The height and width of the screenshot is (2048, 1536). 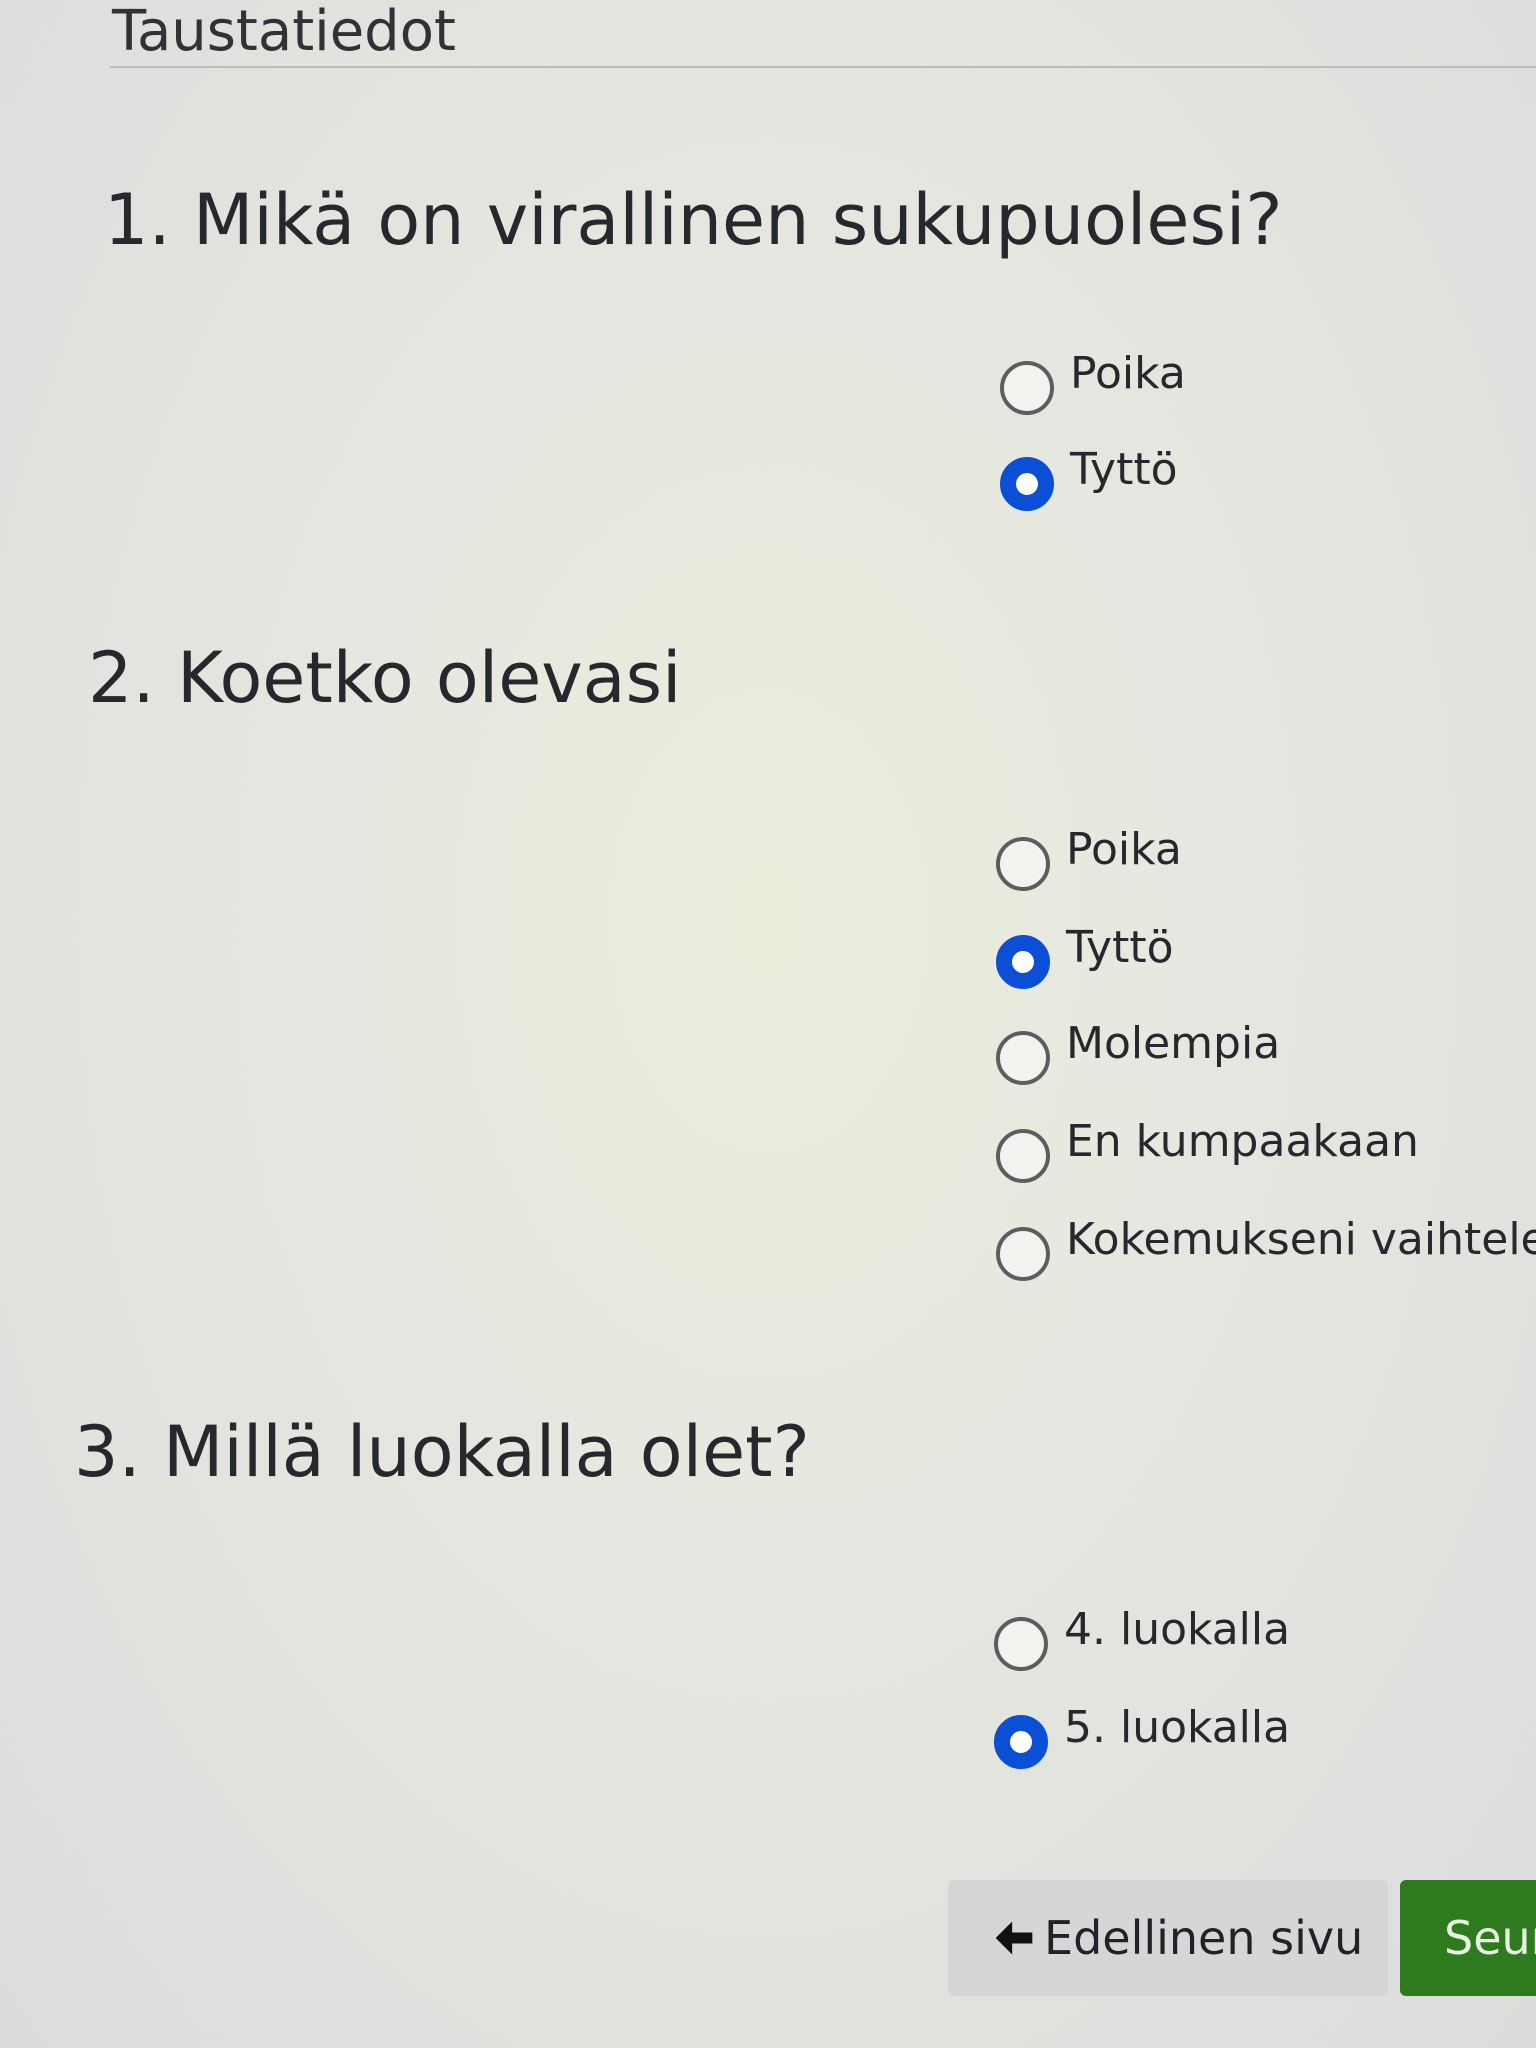 What do you see at coordinates (1177, 1629) in the screenshot?
I see `option-label: 4. luokalla` at bounding box center [1177, 1629].